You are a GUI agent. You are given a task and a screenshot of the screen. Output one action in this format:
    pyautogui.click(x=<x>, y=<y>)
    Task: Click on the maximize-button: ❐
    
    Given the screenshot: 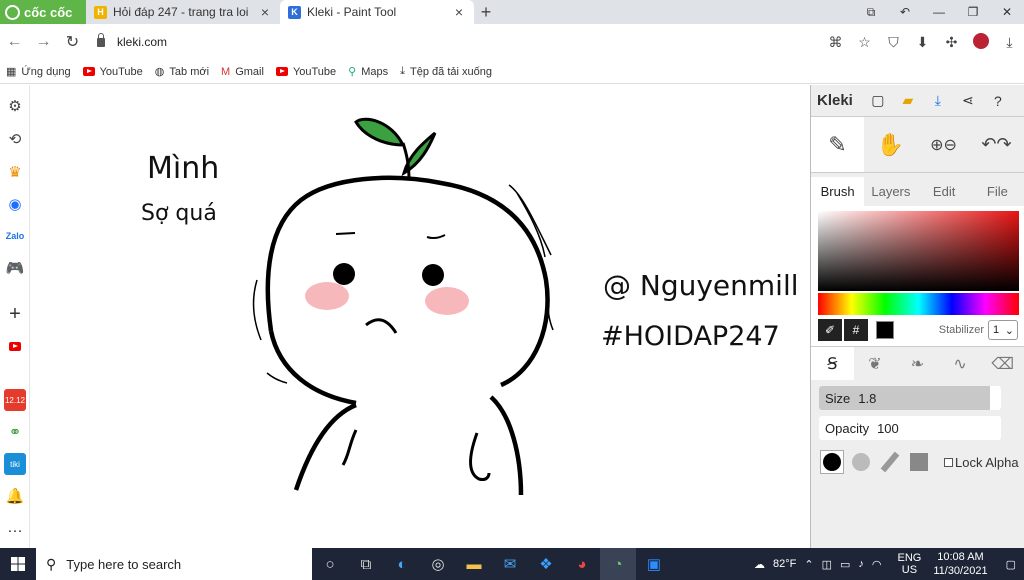 What is the action you would take?
    pyautogui.click(x=973, y=12)
    